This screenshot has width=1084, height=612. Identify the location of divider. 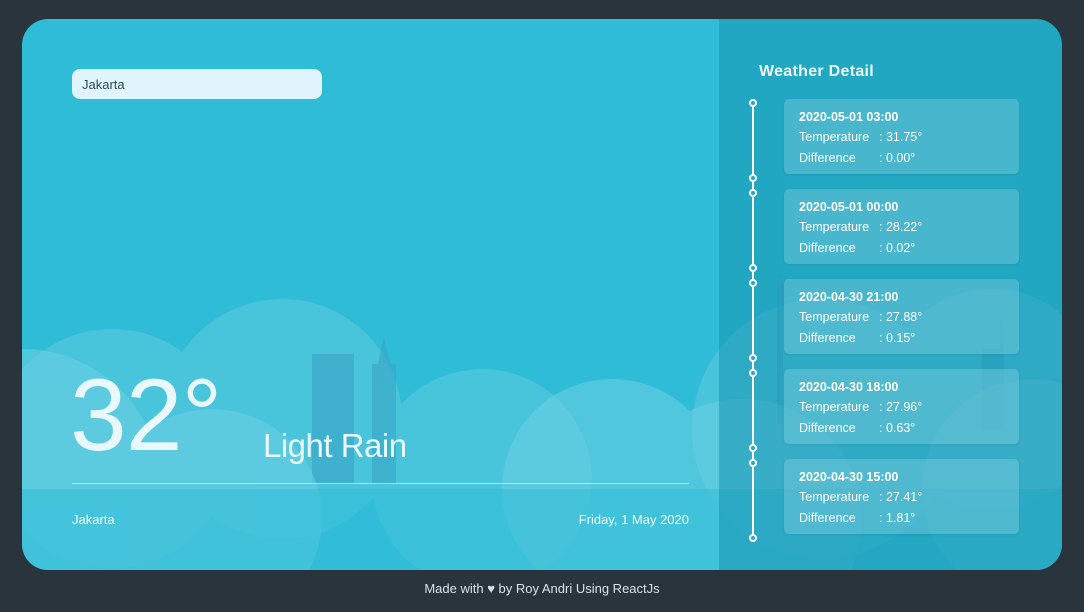
(380, 483).